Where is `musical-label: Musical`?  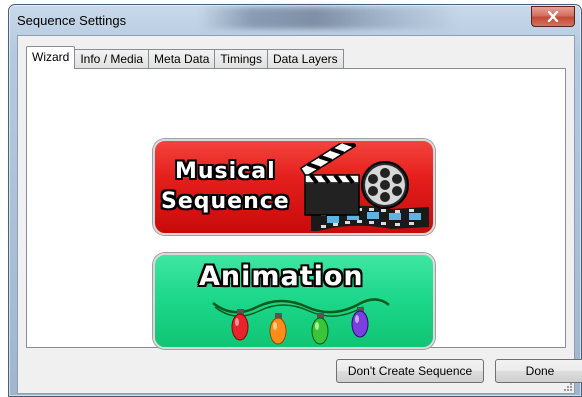 musical-label: Musical is located at coordinates (225, 171).